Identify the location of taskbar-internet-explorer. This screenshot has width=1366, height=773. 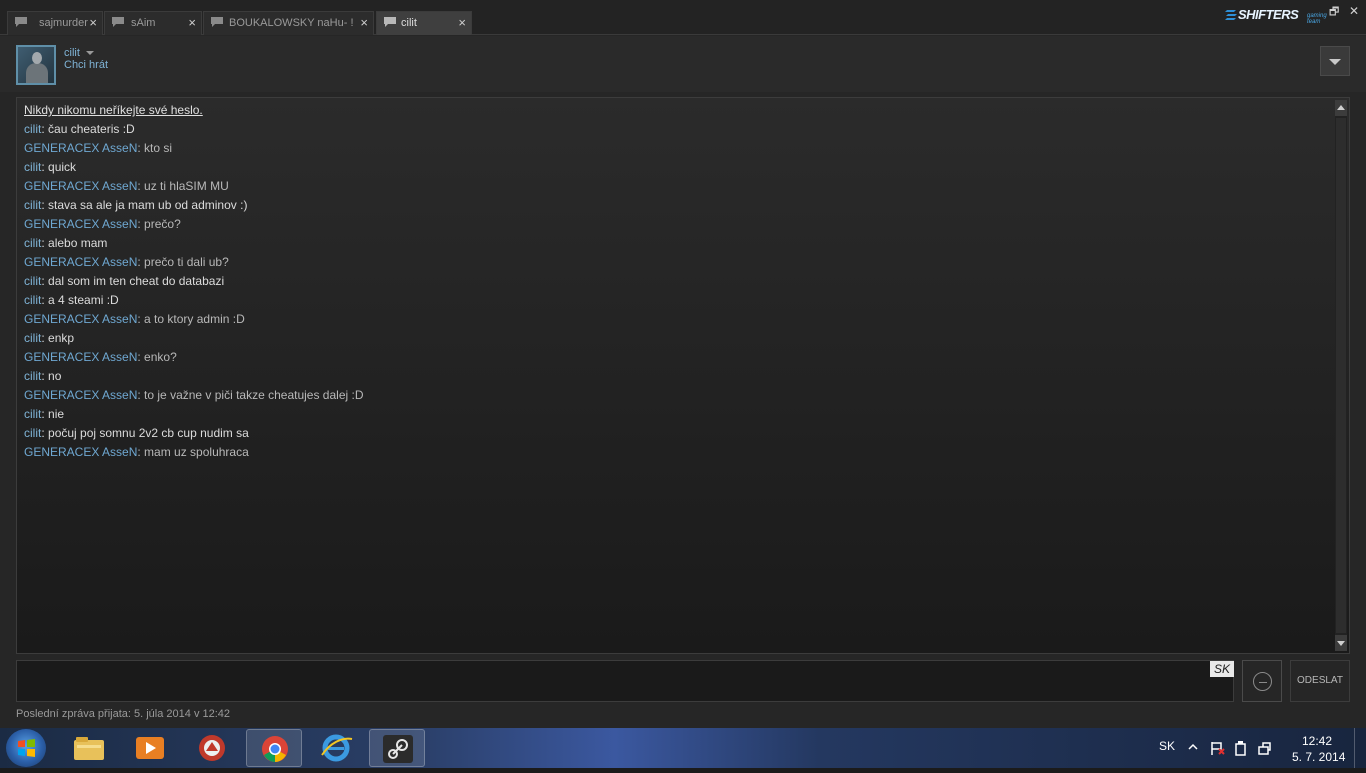
(336, 748).